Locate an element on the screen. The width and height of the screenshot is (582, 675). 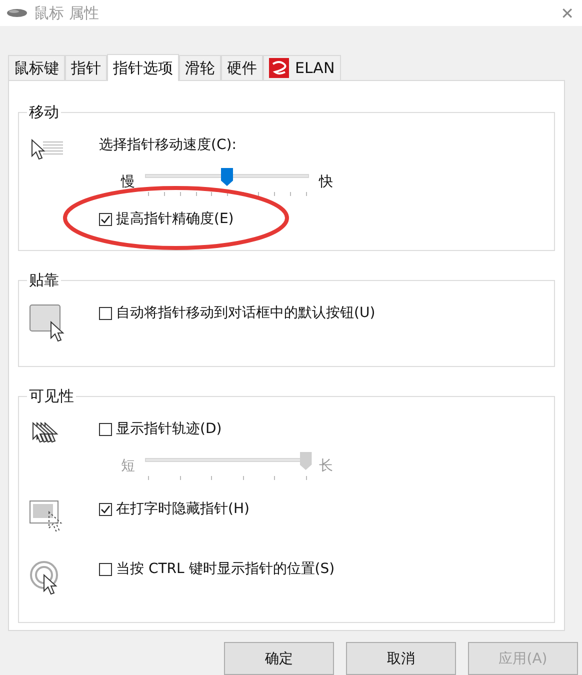
dialog-button: 确定 is located at coordinates (279, 658).